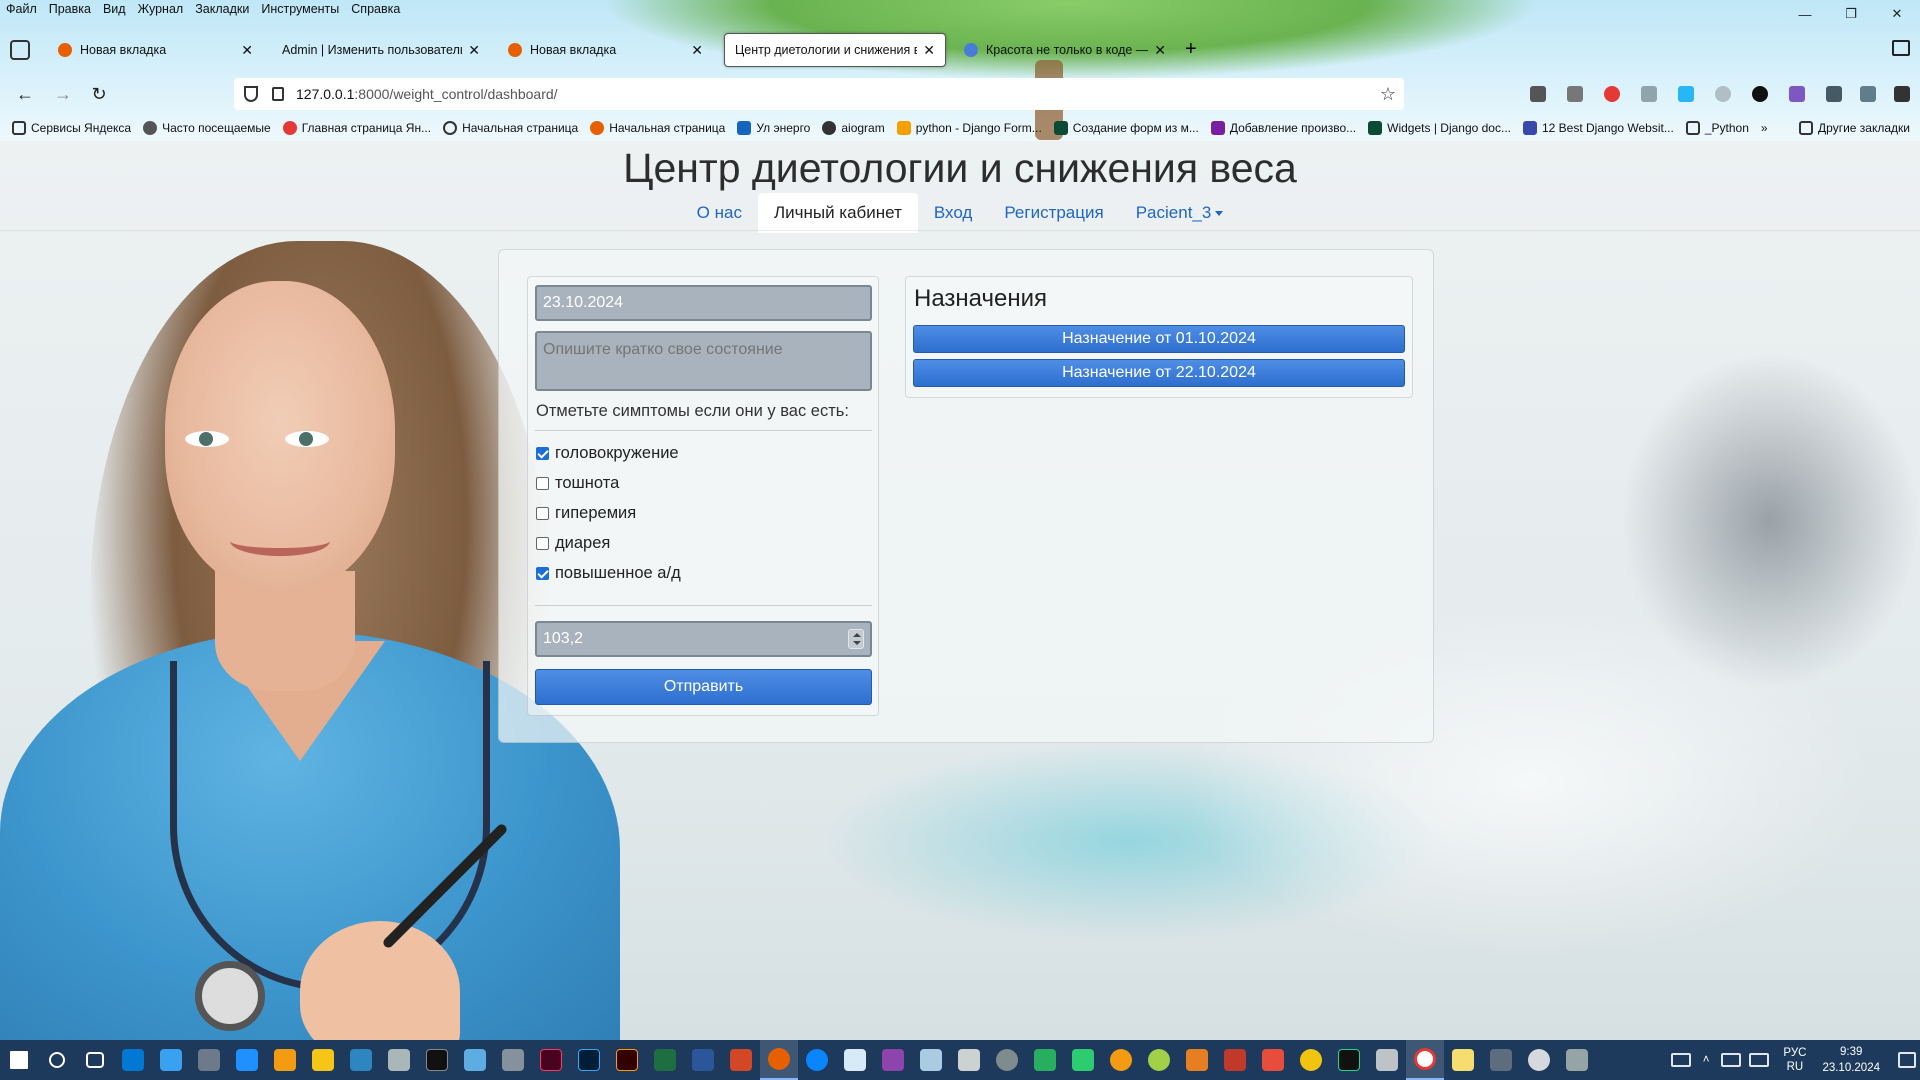  I want to click on bookmark: aiogram, so click(853, 128).